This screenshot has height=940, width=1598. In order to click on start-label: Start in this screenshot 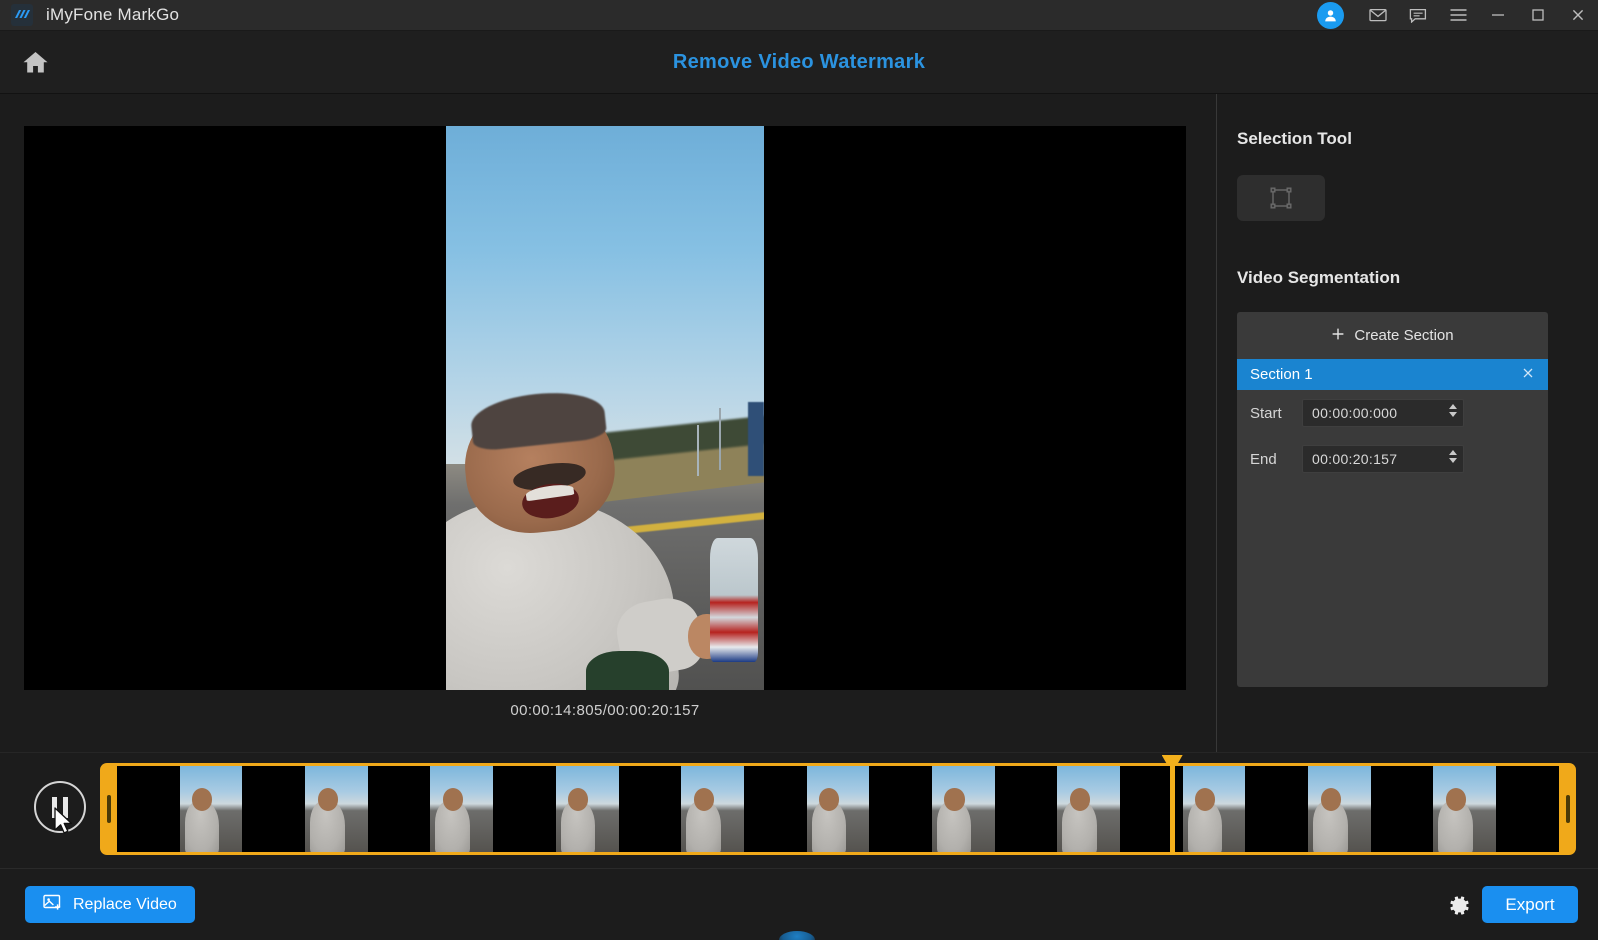, I will do `click(1266, 413)`.